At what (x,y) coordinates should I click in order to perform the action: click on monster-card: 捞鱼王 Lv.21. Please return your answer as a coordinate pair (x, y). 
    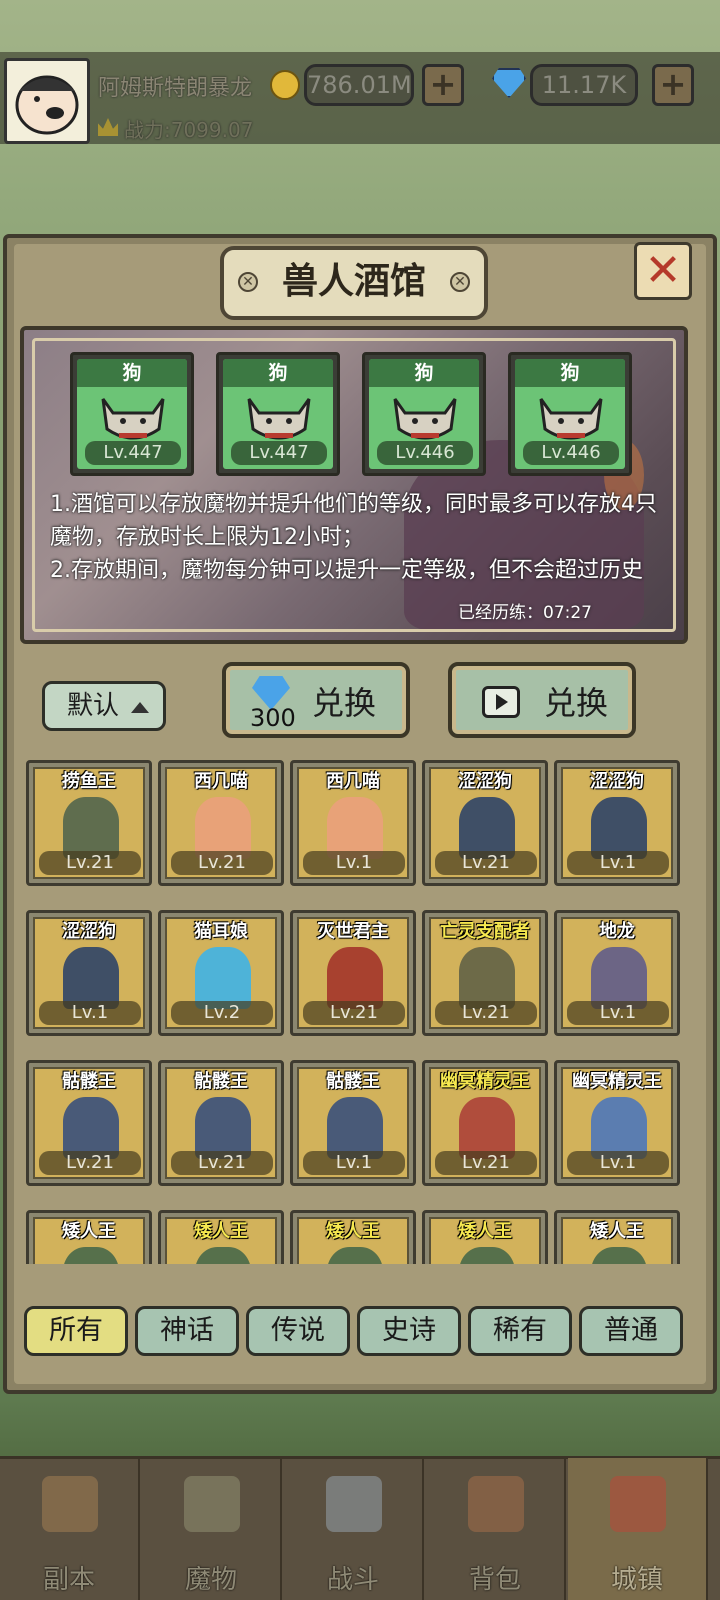
    Looking at the image, I should click on (89, 823).